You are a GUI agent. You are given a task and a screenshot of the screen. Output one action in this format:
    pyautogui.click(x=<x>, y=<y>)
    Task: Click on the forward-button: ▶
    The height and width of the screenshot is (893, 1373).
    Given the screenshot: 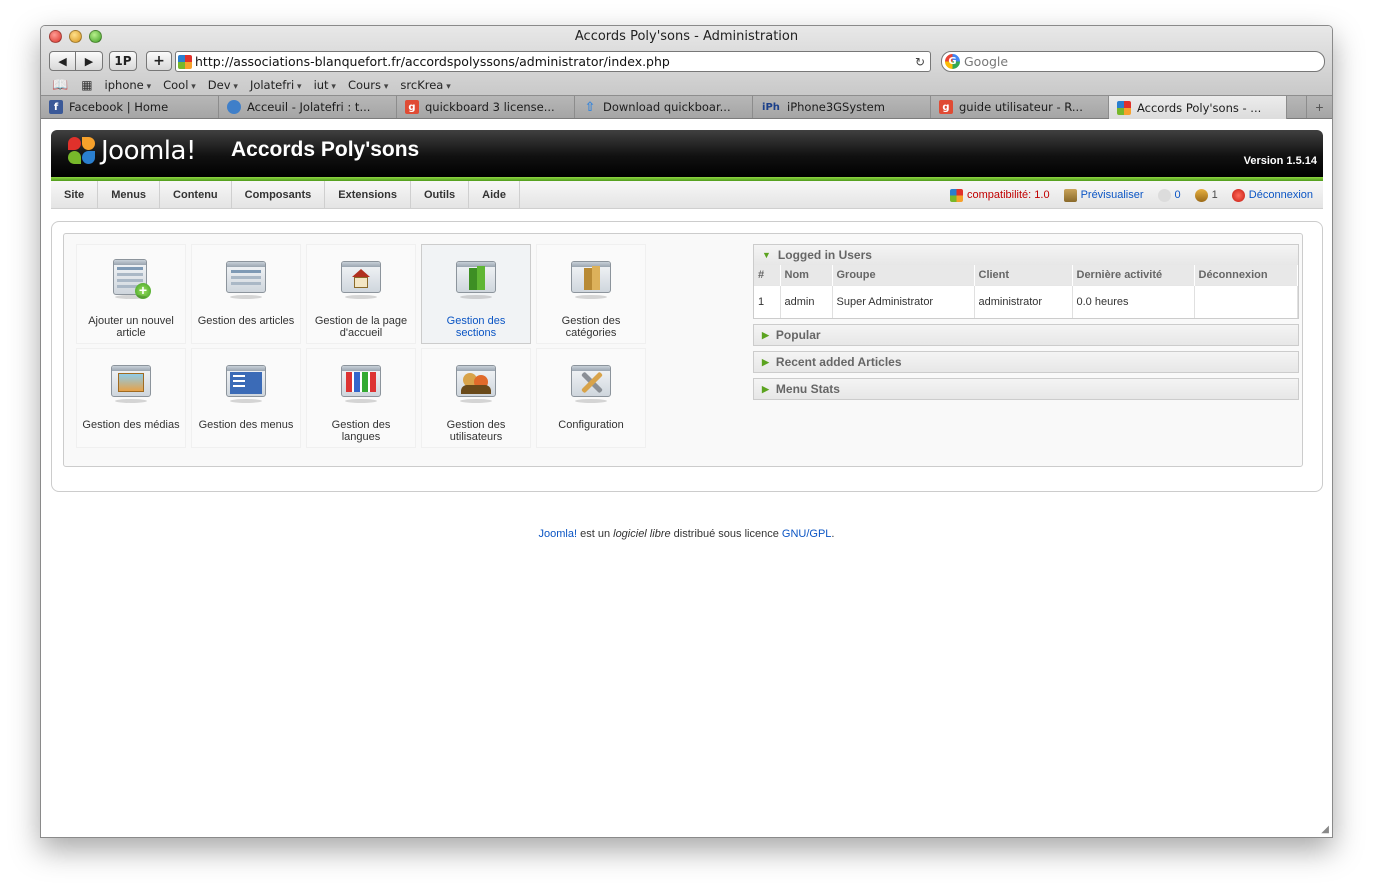 What is the action you would take?
    pyautogui.click(x=89, y=61)
    